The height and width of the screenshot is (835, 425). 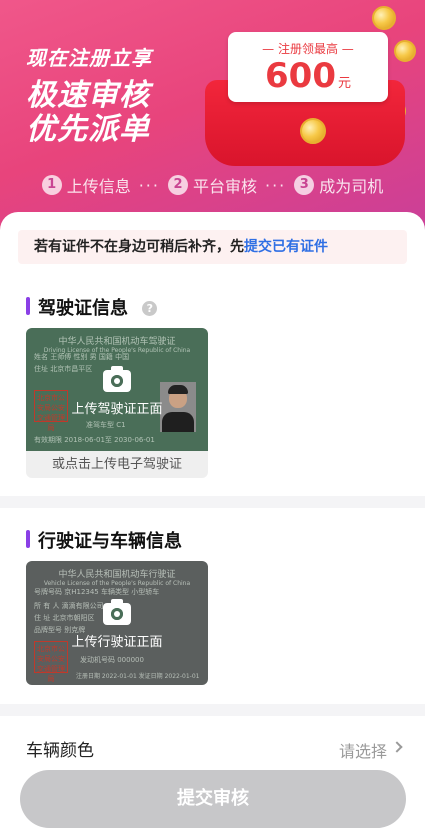 I want to click on step-platform-review: 2 平台审核, so click(x=212, y=185).